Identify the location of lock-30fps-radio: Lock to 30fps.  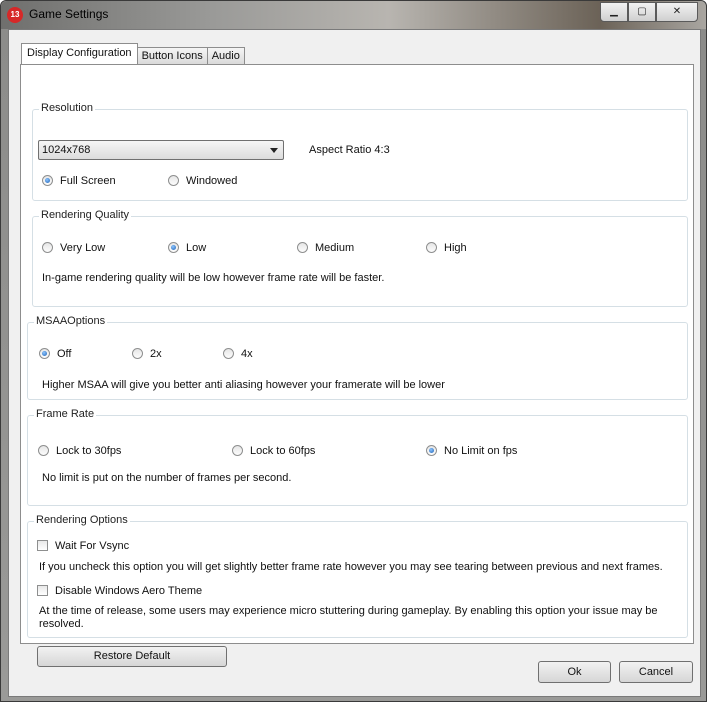
(80, 450).